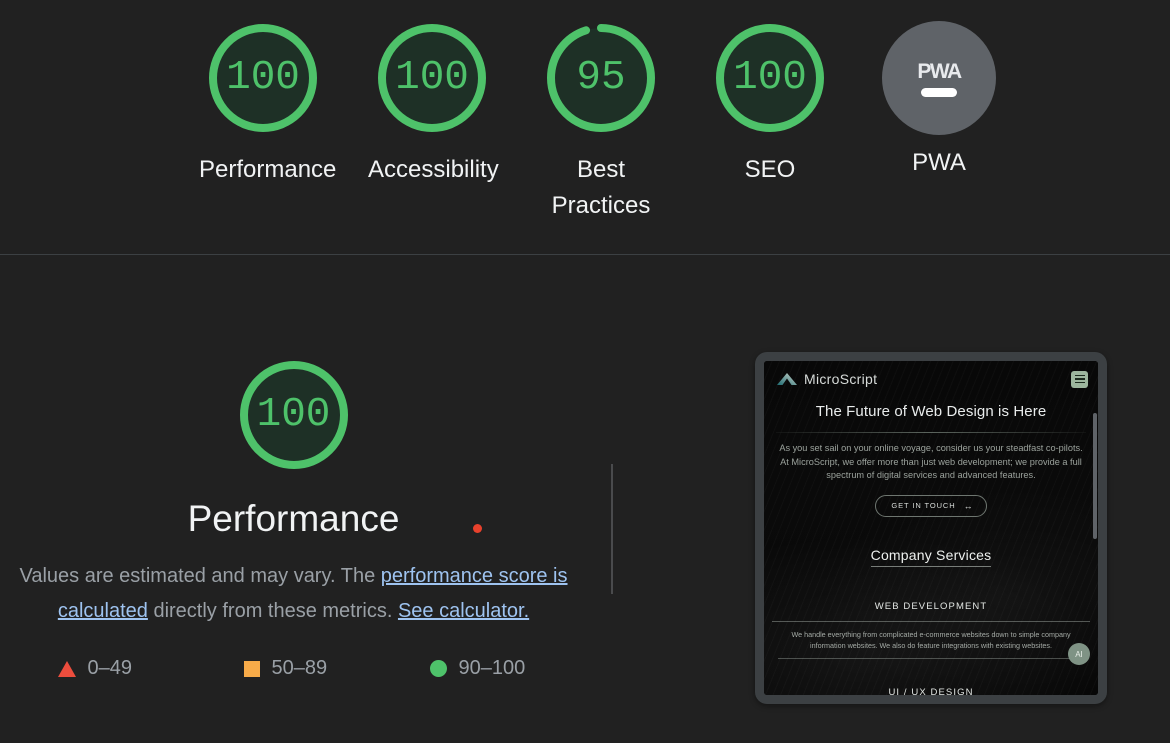 The height and width of the screenshot is (743, 1170). Describe the element at coordinates (923, 505) in the screenshot. I see `cta-label: GET IN TOUCH` at that location.